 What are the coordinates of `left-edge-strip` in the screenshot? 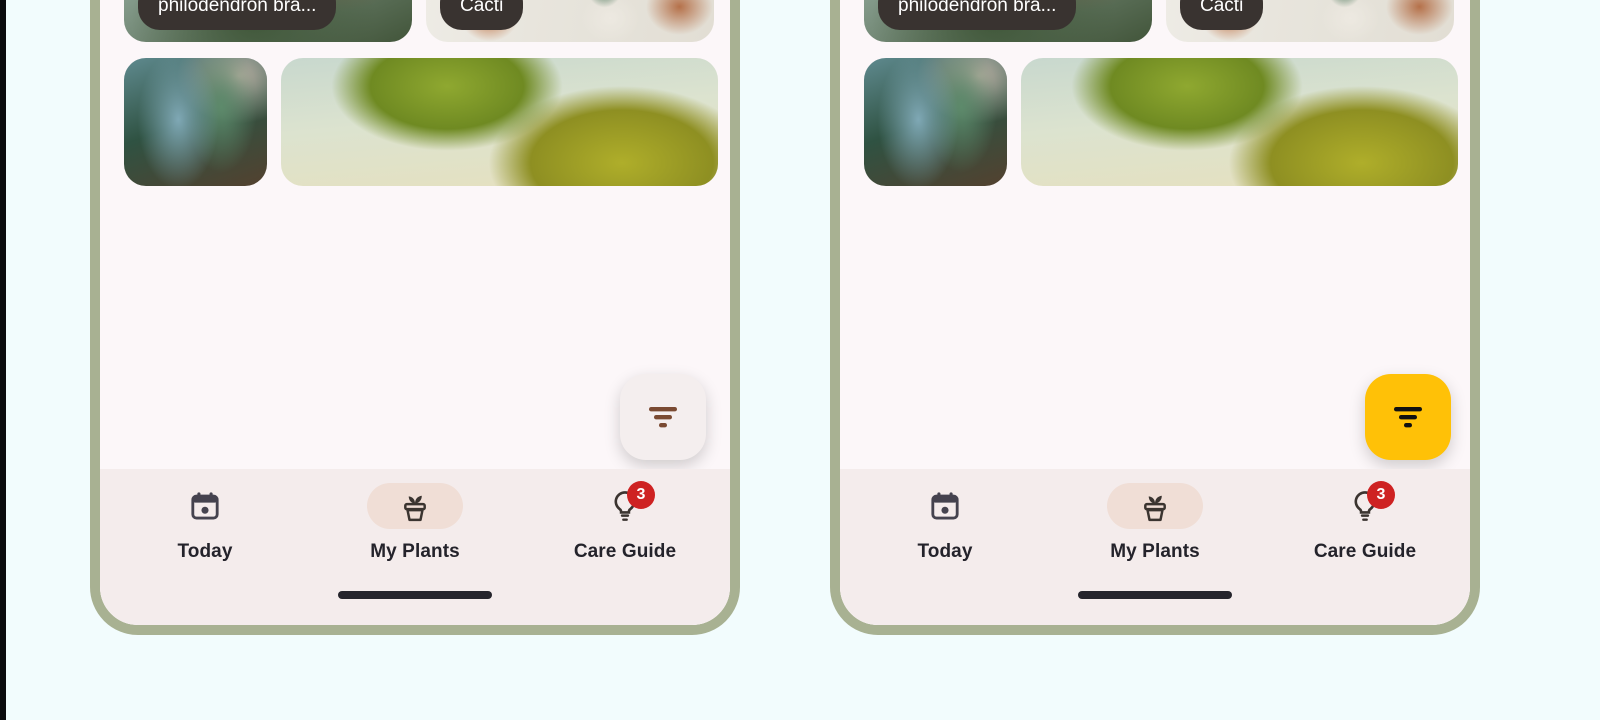 It's located at (3, 360).